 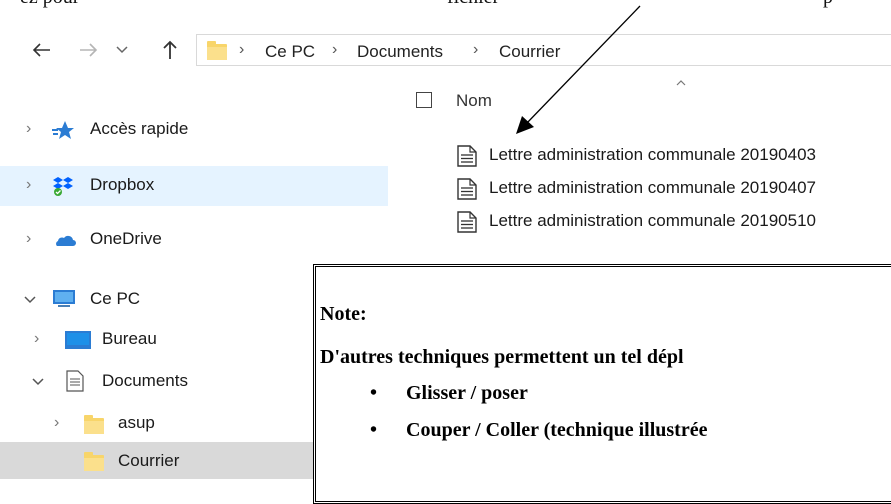 What do you see at coordinates (136, 422) in the screenshot?
I see `sidebar-item-label: asup` at bounding box center [136, 422].